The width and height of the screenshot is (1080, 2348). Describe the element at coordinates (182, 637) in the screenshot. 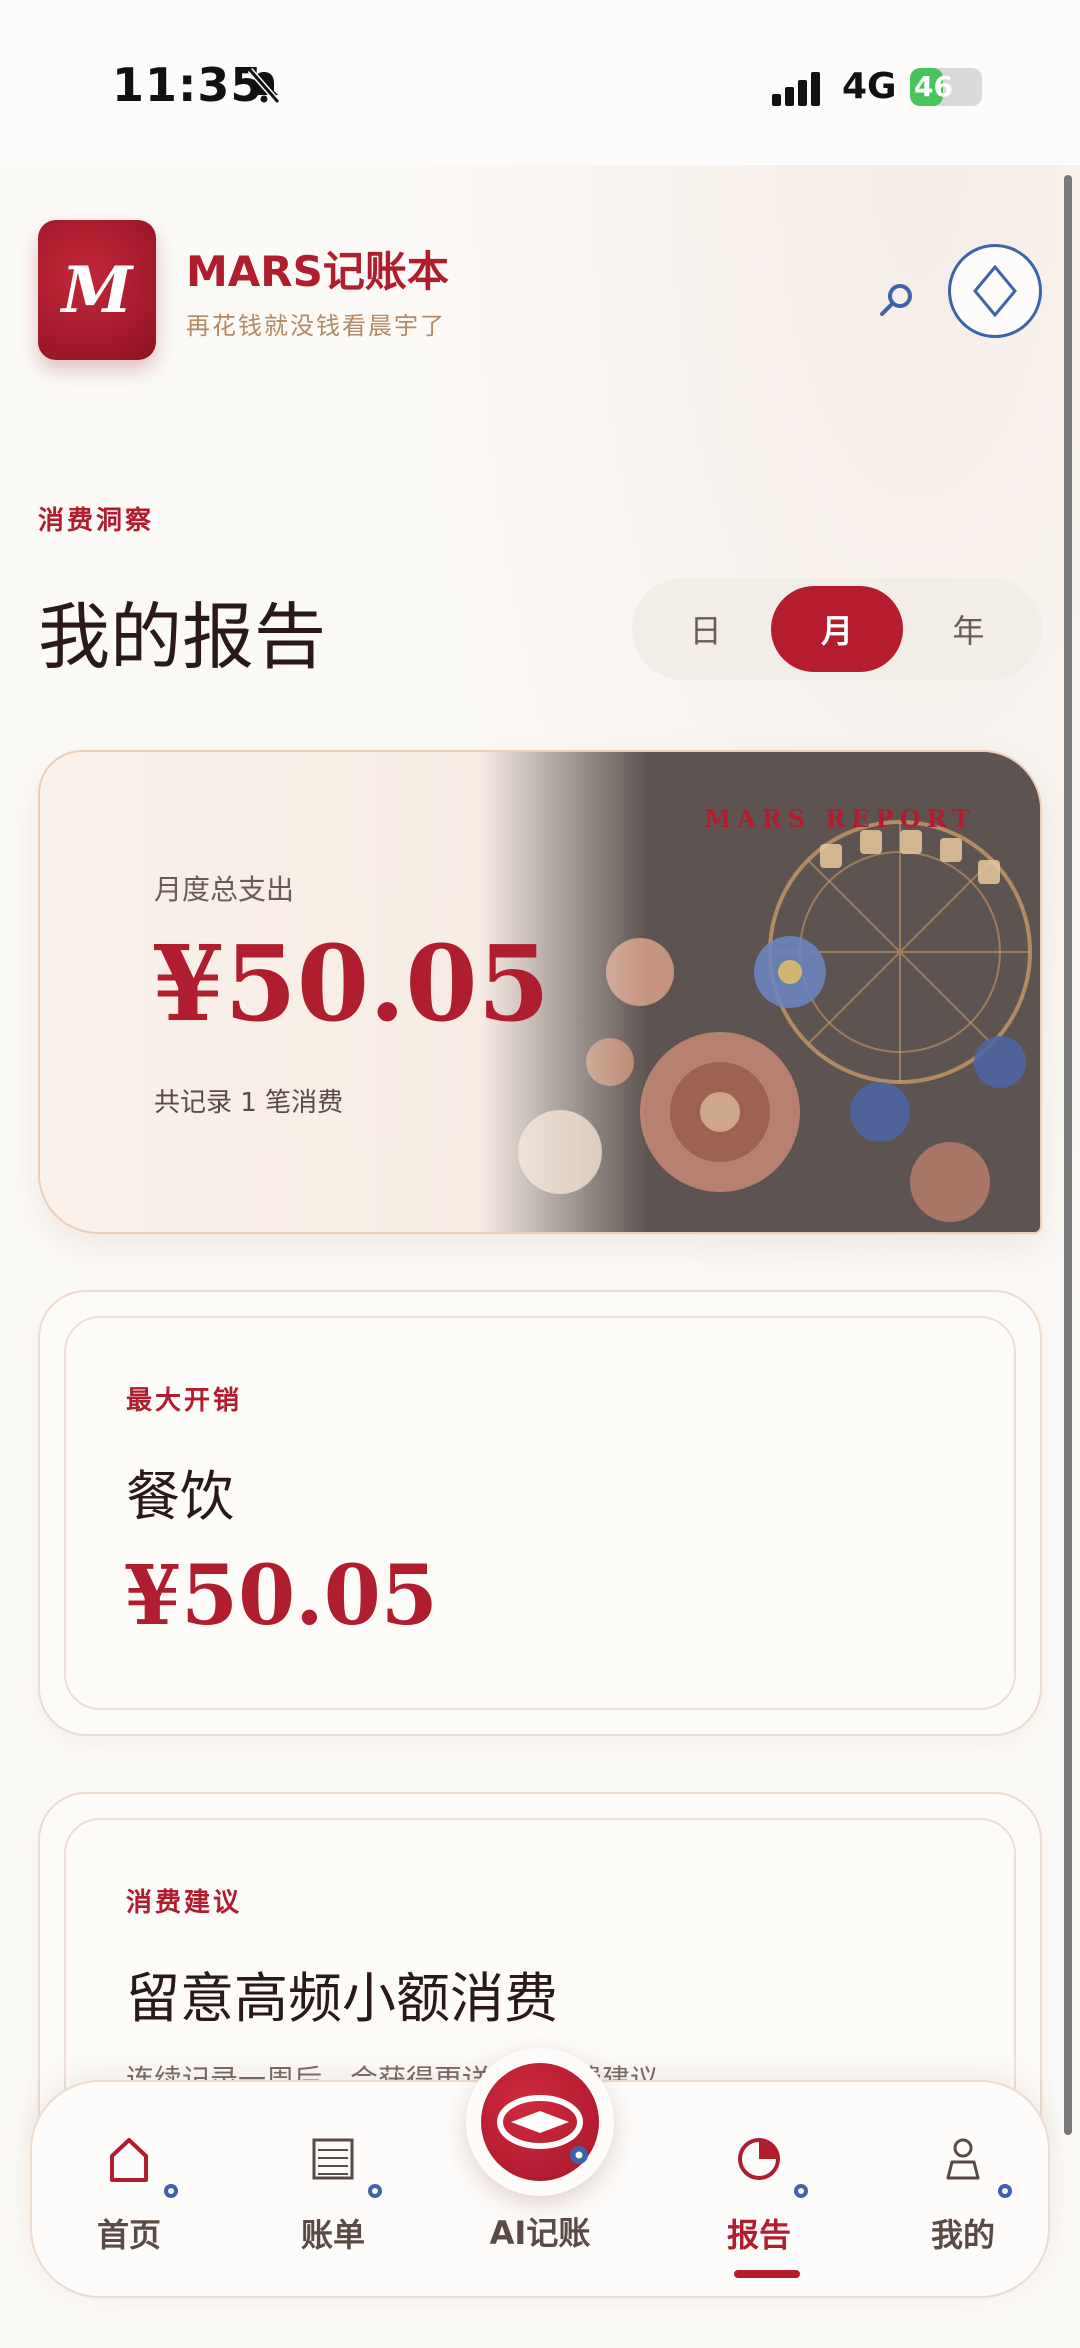

I see `page-title: 我的报告` at that location.